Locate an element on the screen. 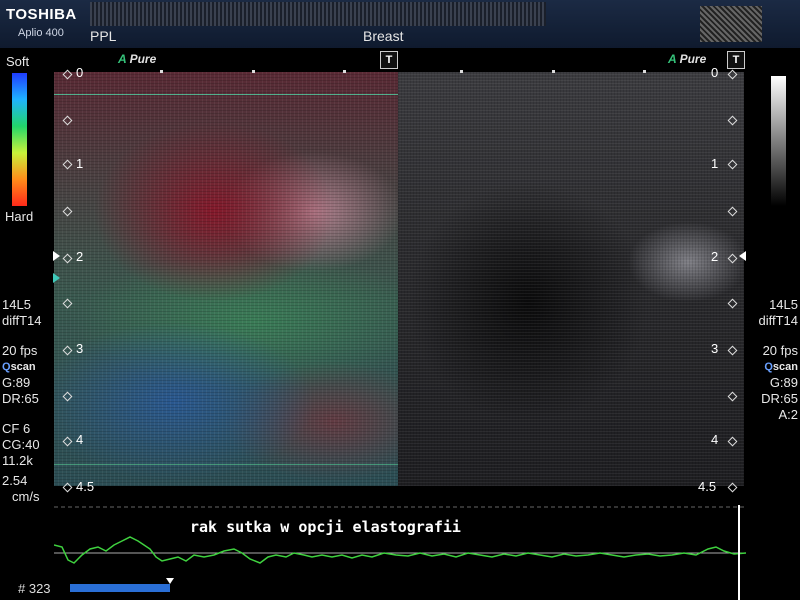 The image size is (800, 600). cine-cursor is located at coordinates (739, 552).